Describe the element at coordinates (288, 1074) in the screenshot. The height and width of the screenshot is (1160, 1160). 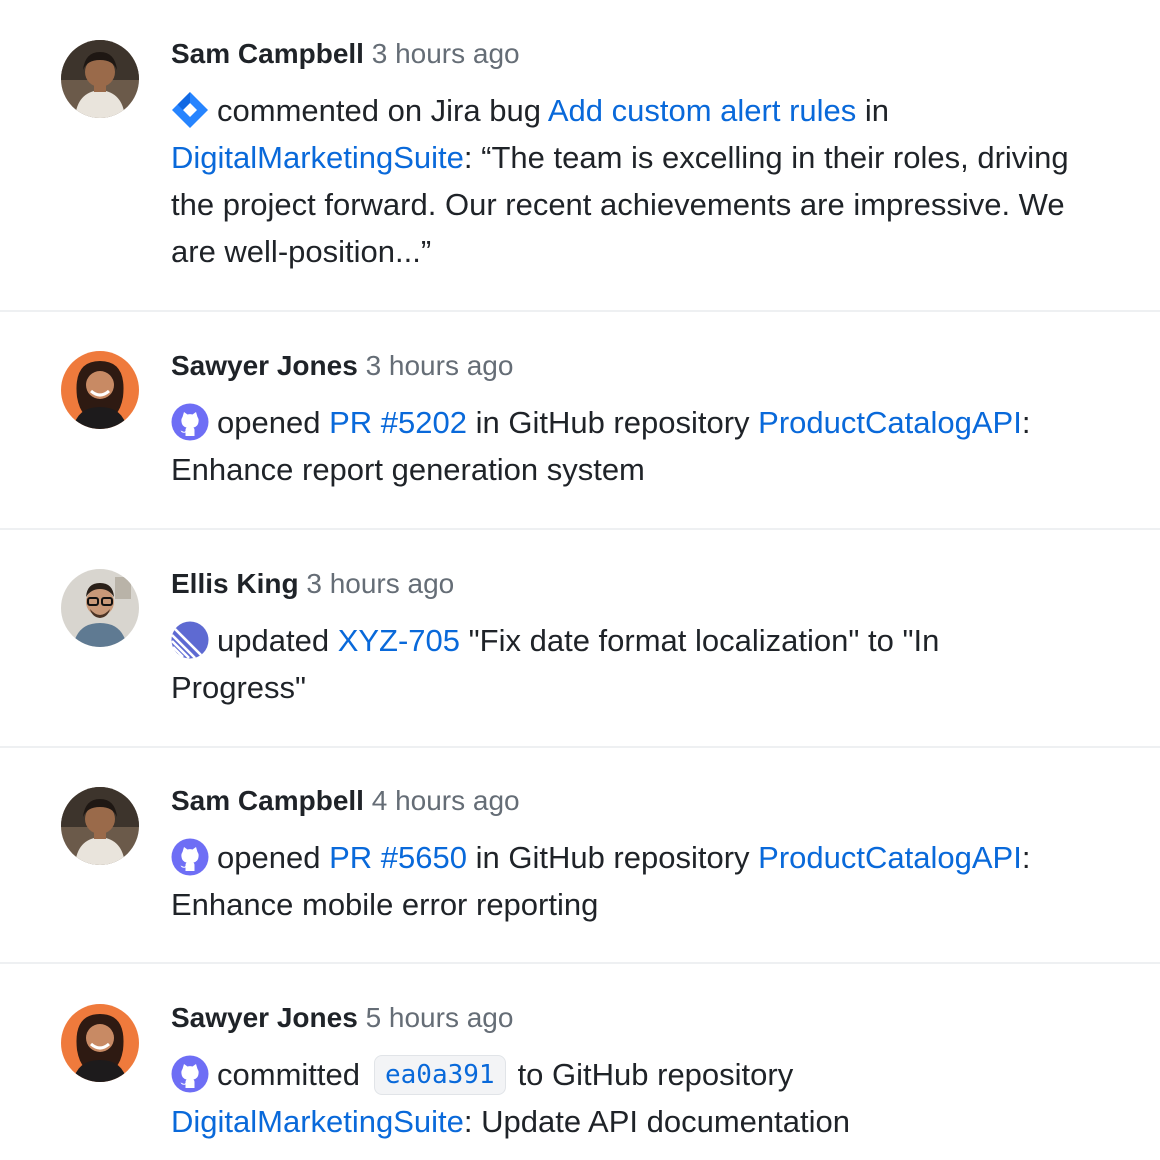
I see `activity-verb: committed` at that location.